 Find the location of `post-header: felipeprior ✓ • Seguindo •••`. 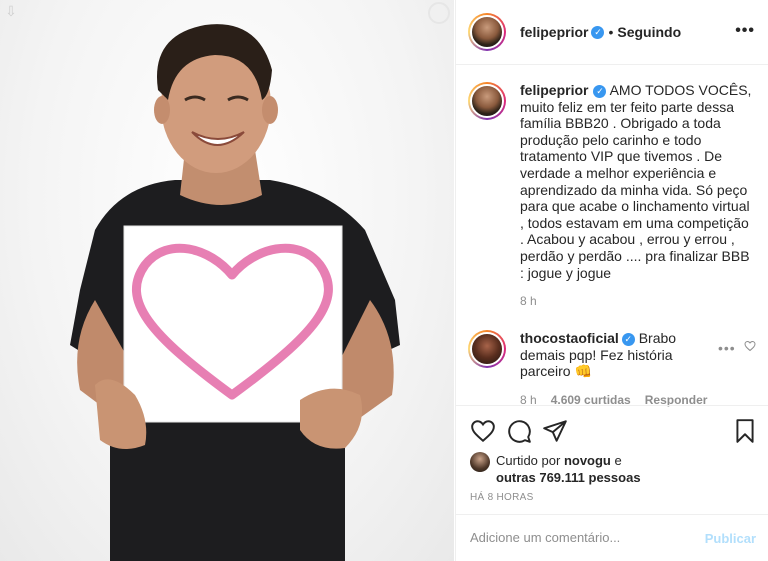

post-header: felipeprior ✓ • Seguindo ••• is located at coordinates (612, 32).